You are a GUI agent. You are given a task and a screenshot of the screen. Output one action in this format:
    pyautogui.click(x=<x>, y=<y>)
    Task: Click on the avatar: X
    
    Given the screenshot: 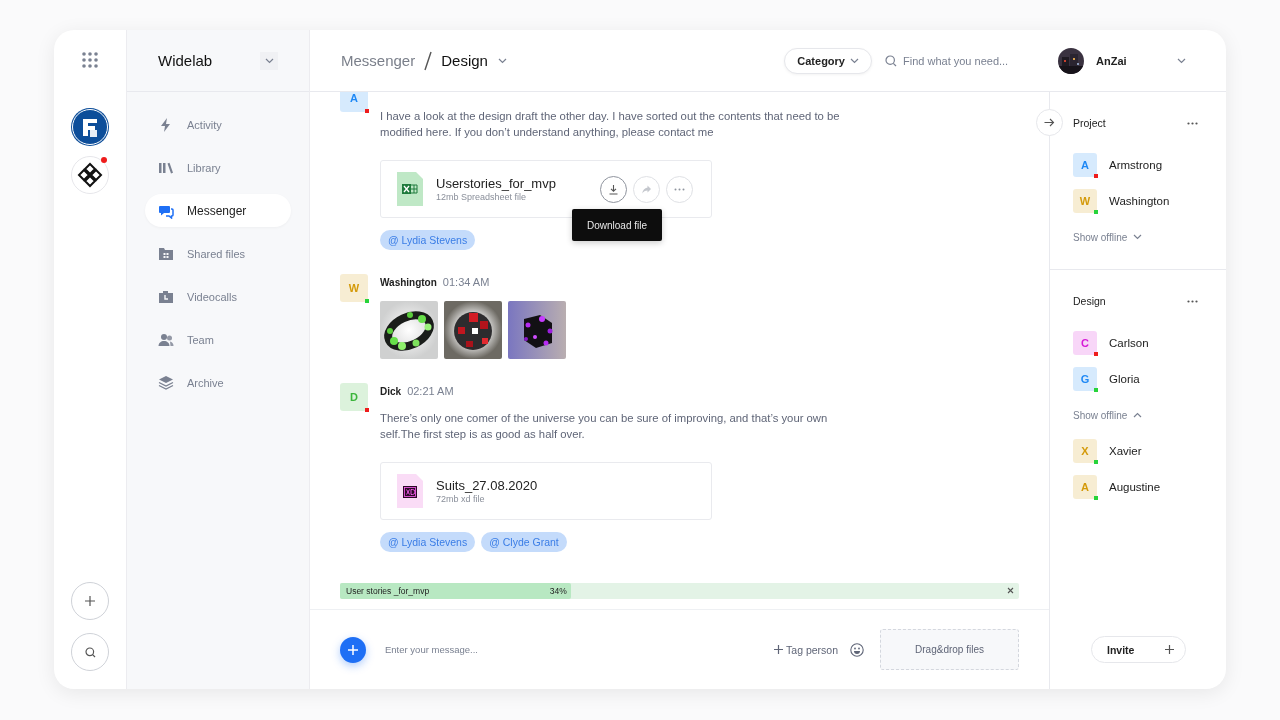 What is the action you would take?
    pyautogui.click(x=1085, y=451)
    